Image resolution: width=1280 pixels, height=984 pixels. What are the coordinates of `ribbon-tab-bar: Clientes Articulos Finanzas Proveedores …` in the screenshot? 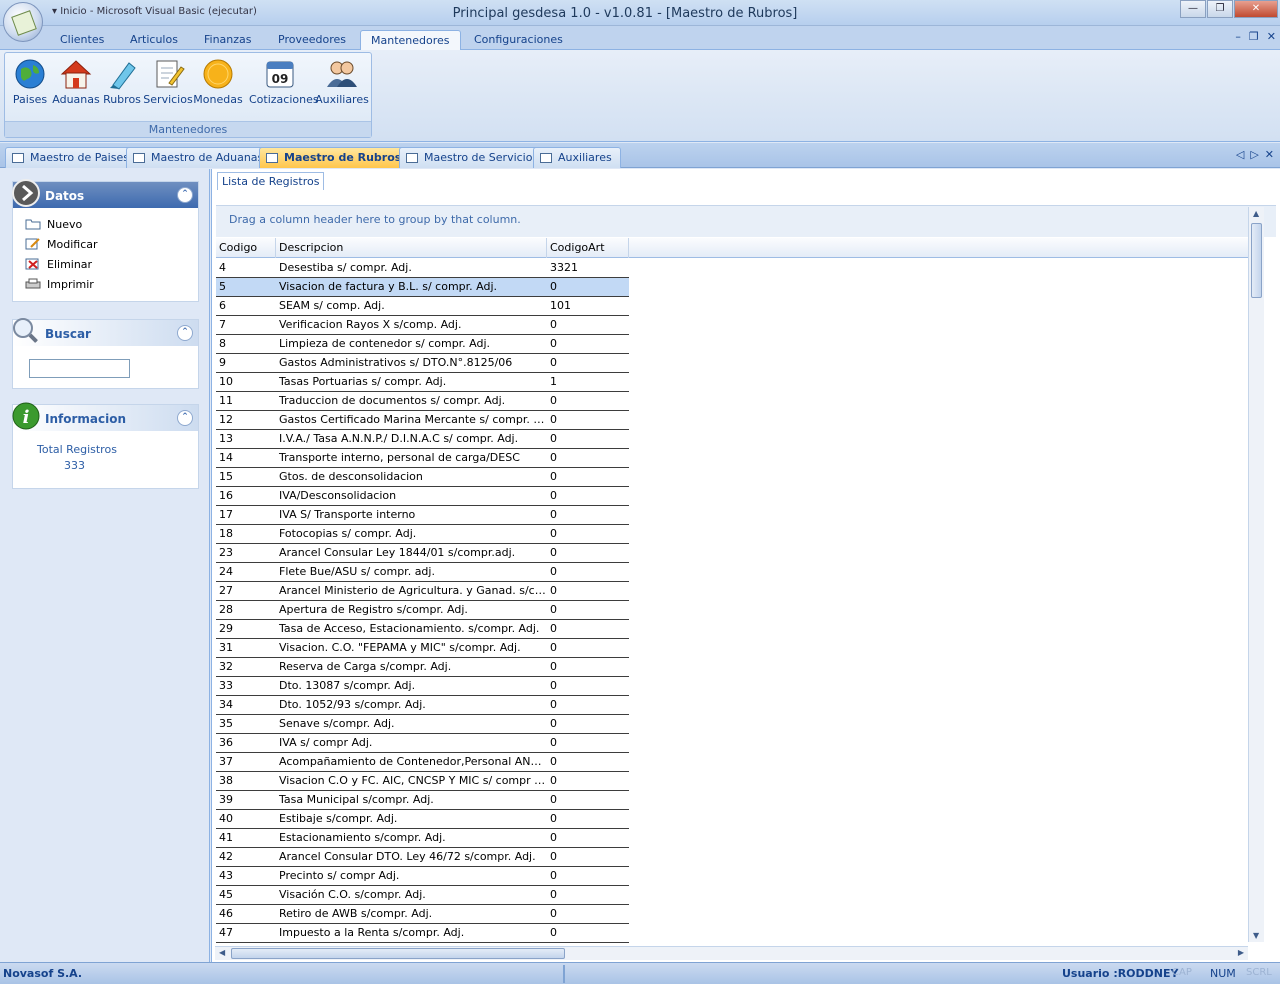 It's located at (640, 38).